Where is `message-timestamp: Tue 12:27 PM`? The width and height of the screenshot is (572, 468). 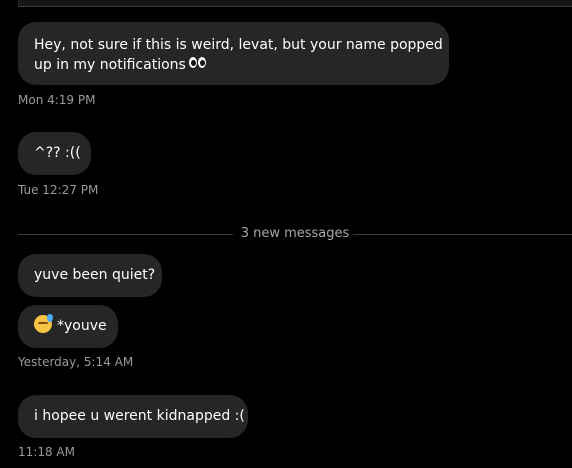 message-timestamp: Tue 12:27 PM is located at coordinates (58, 190).